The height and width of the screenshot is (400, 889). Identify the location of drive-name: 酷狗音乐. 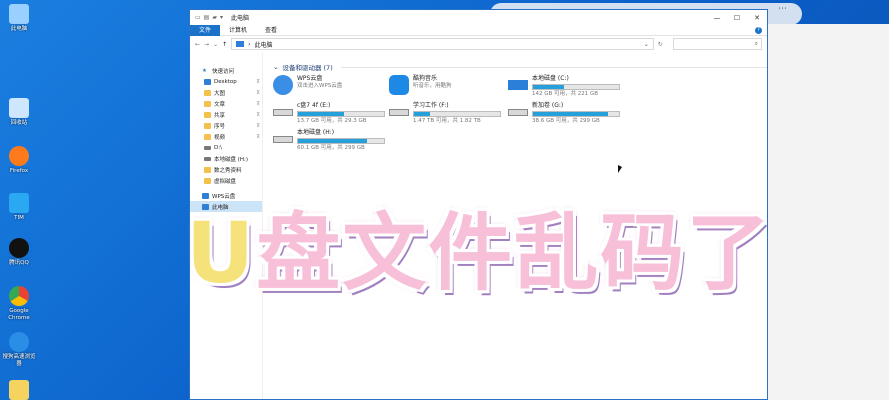
(425, 78).